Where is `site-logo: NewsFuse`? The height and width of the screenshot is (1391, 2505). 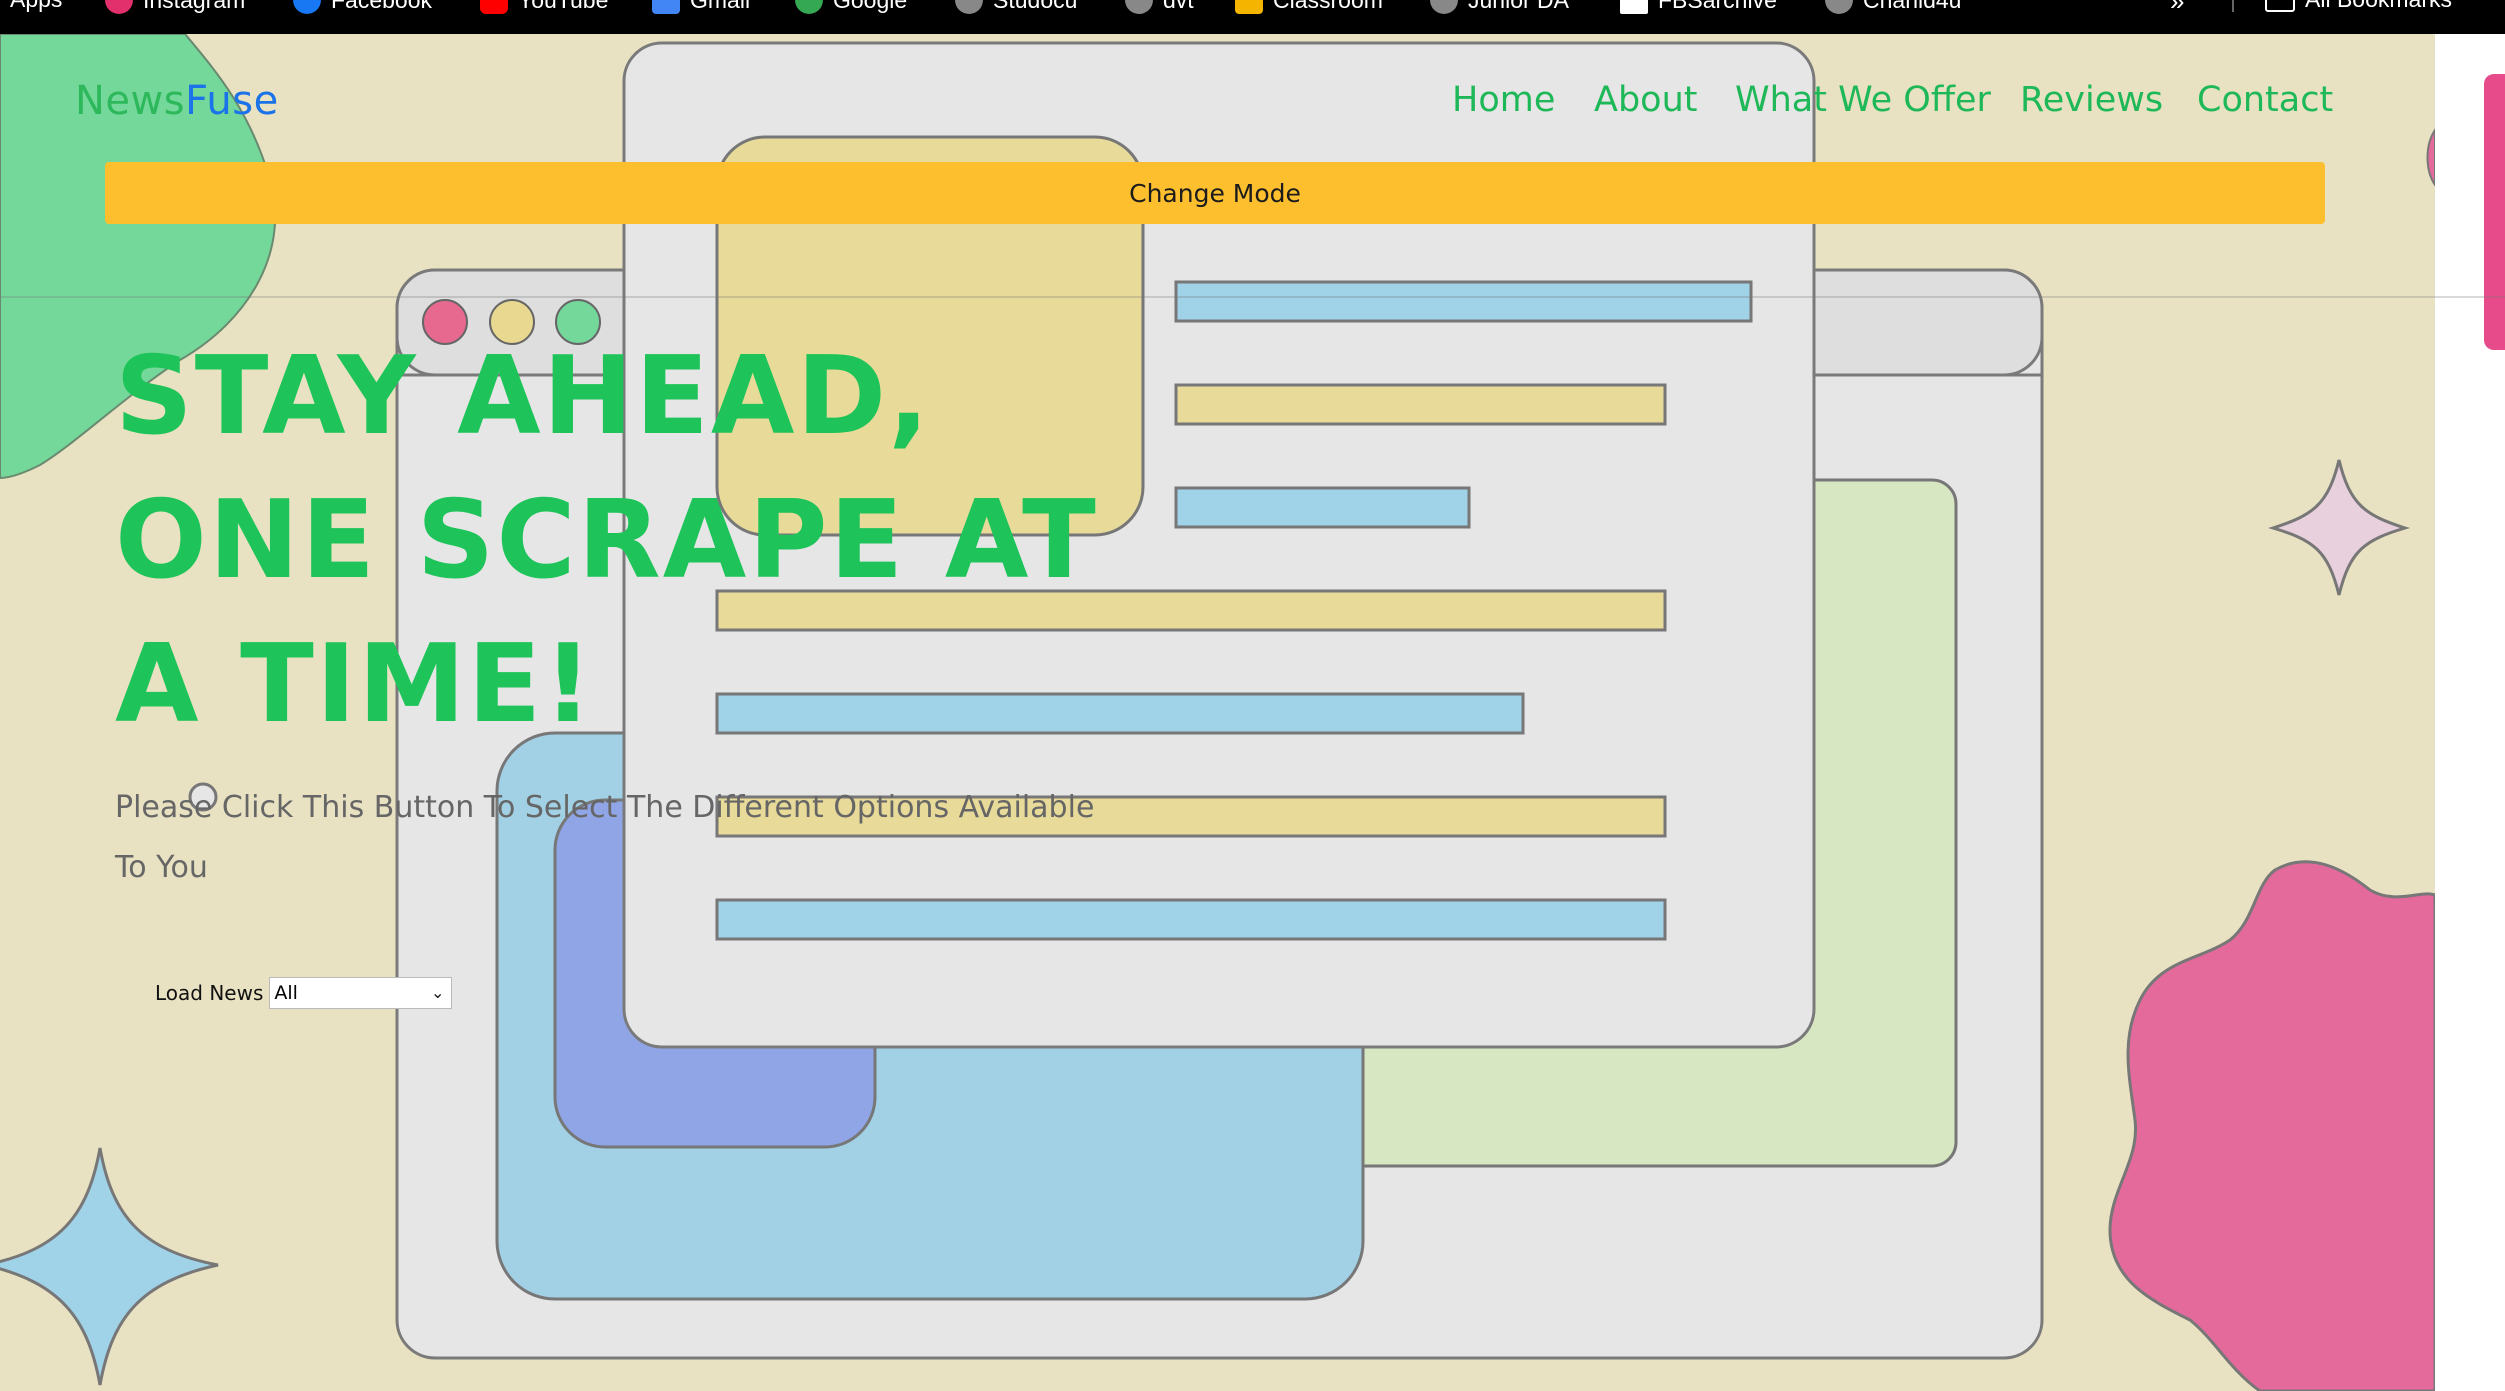
site-logo: NewsFuse is located at coordinates (177, 101).